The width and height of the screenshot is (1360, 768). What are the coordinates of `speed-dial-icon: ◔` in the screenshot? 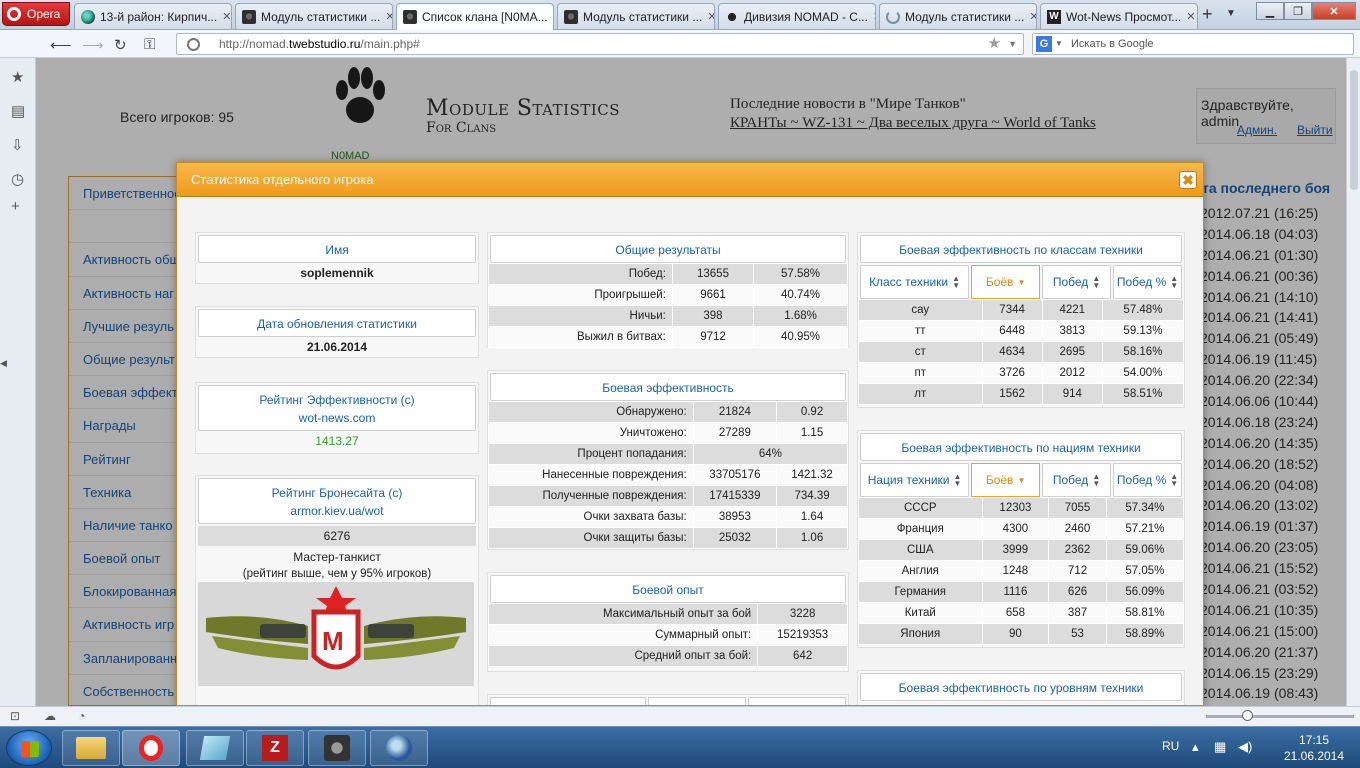 It's located at (81, 716).